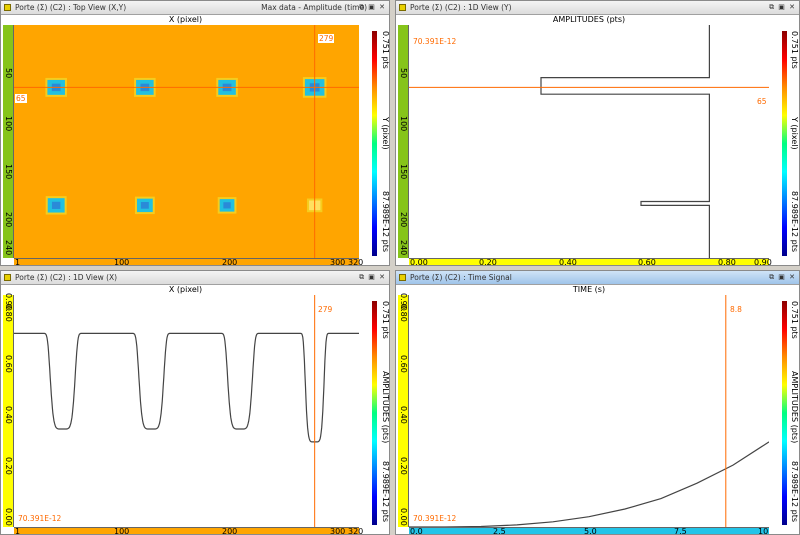 The height and width of the screenshot is (535, 800). I want to click on view-y-vertical-label: Y (pixel), so click(794, 133).